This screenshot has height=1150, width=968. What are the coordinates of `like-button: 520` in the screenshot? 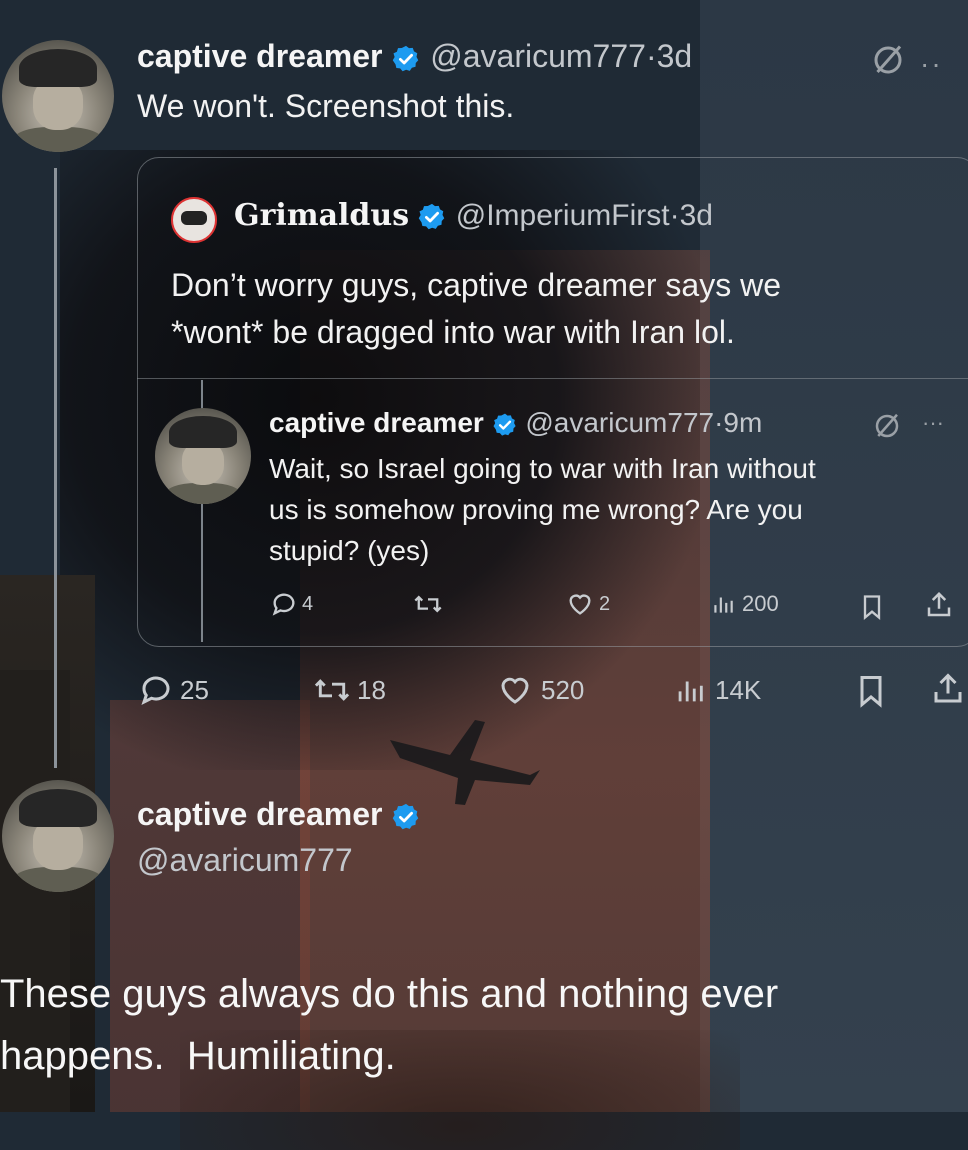 It's located at (539, 690).